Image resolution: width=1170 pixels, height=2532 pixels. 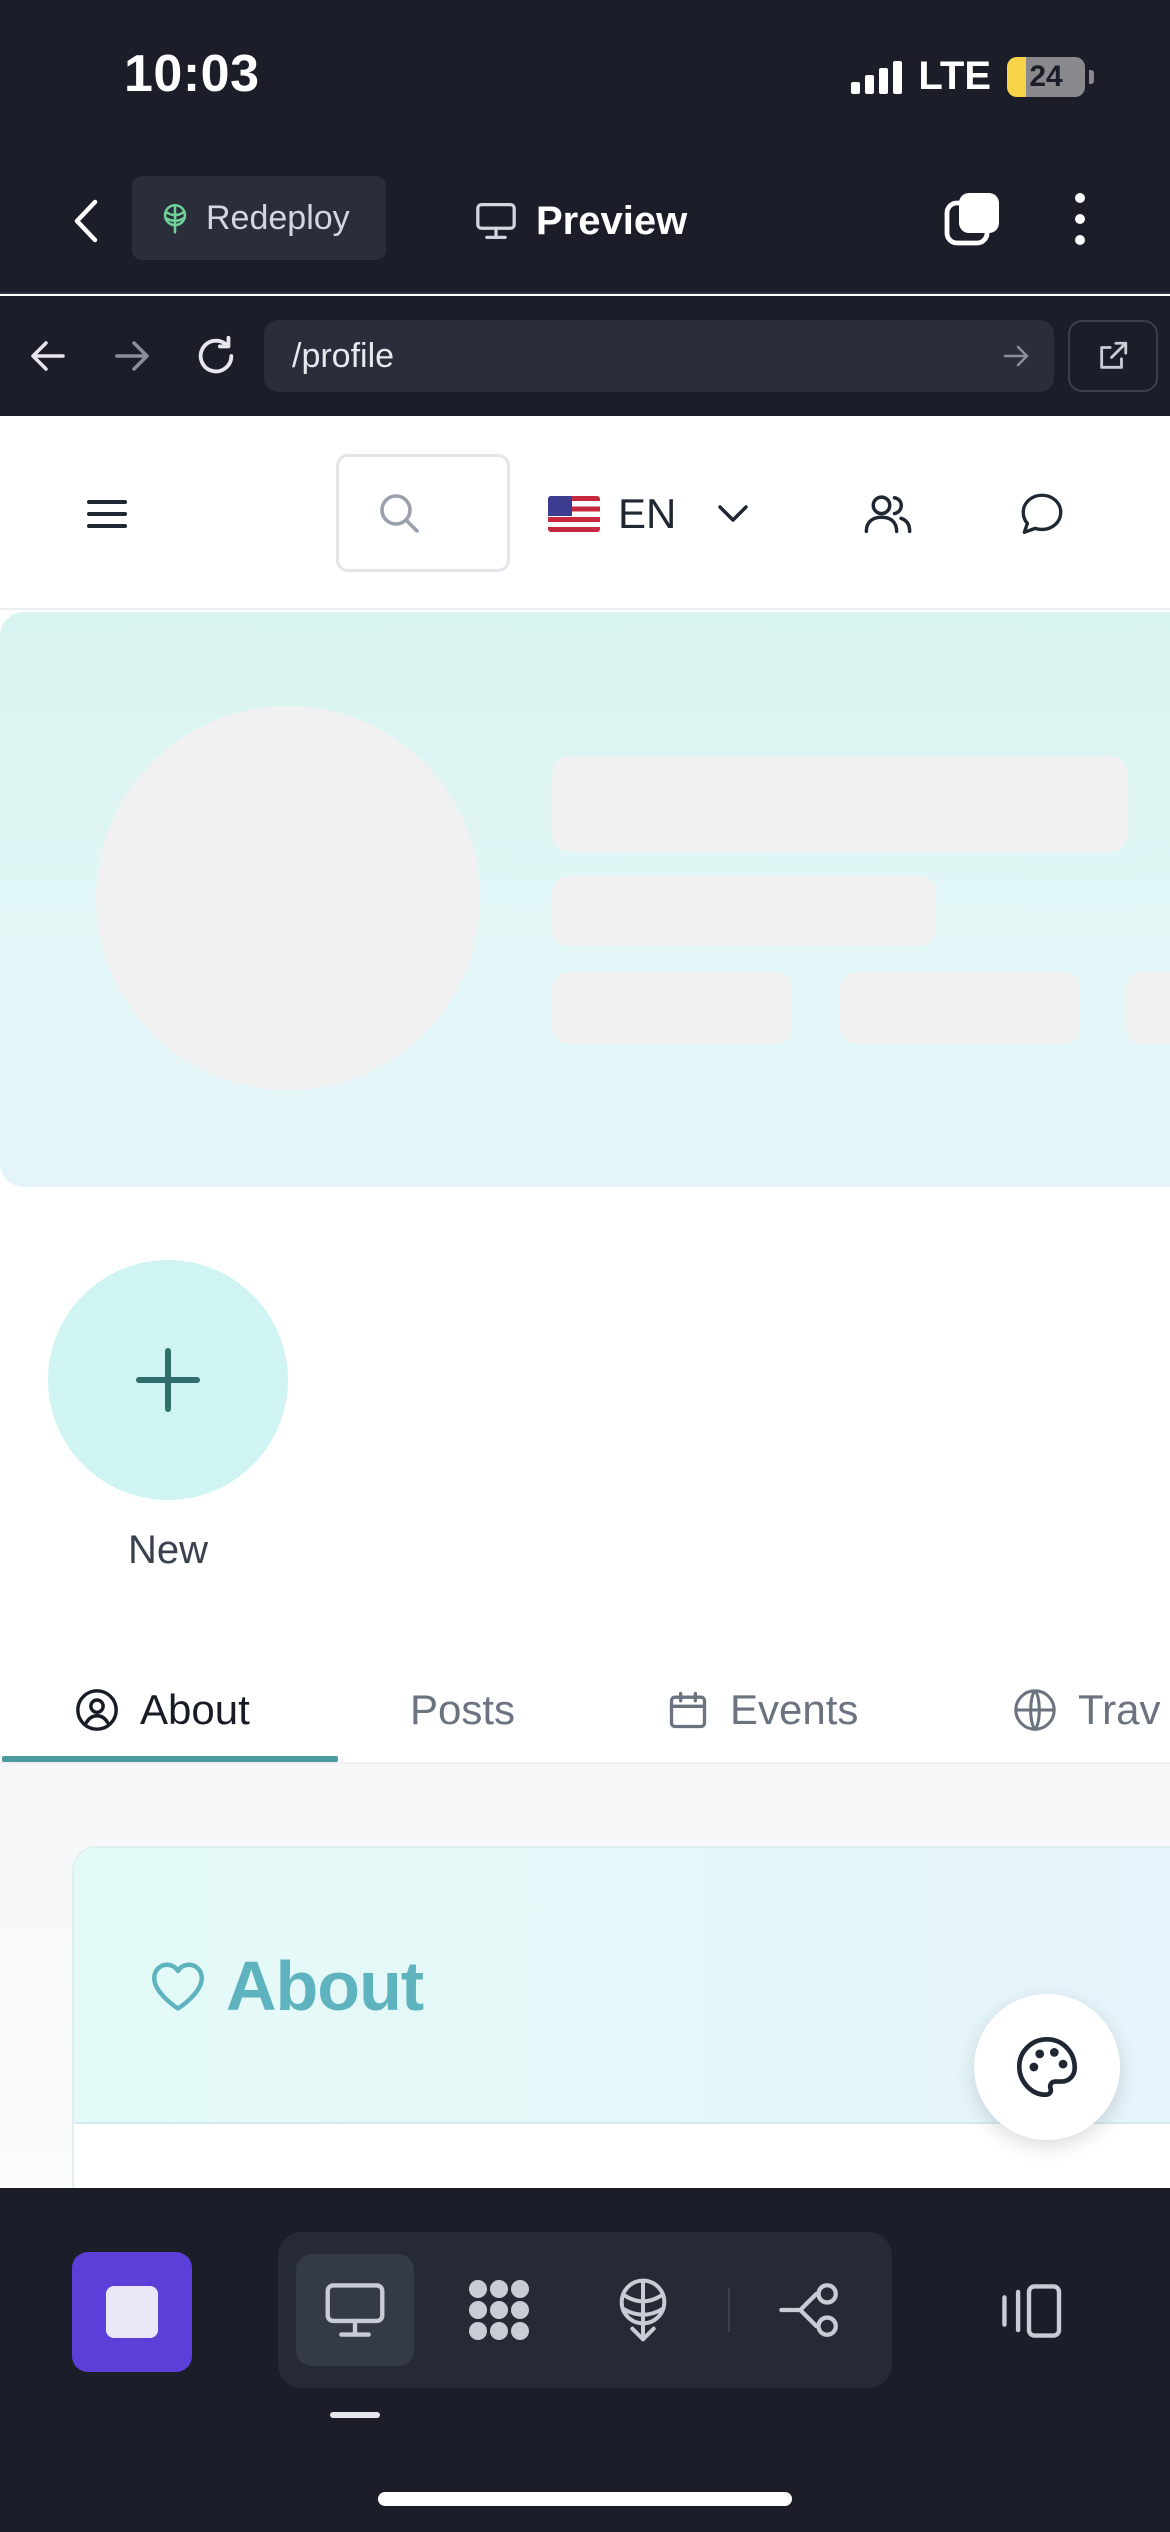 What do you see at coordinates (175, 218) in the screenshot?
I see `redeploy-icon` at bounding box center [175, 218].